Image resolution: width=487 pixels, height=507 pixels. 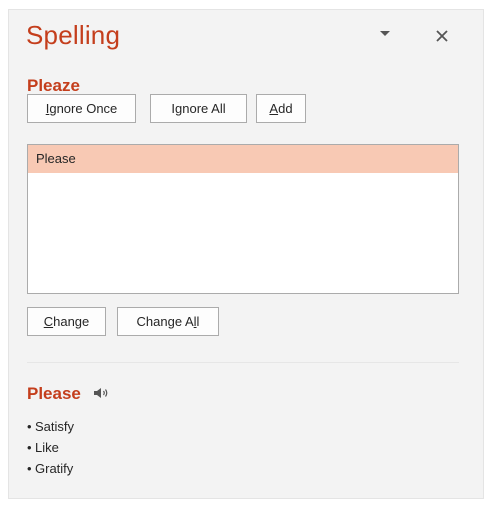 I want to click on synonym-item: • Gratify, so click(x=50, y=468).